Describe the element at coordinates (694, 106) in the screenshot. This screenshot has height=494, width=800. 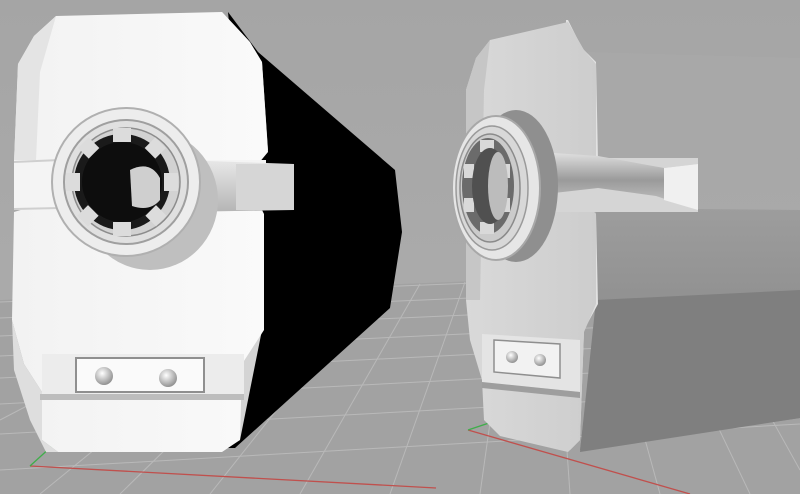
I see `right-extrusion-top` at that location.